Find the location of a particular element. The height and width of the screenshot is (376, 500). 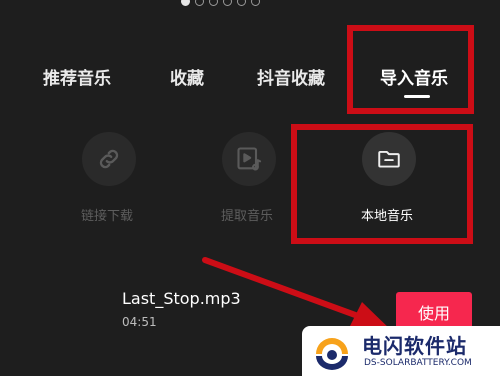

watermark-logo-icon is located at coordinates (332, 354).